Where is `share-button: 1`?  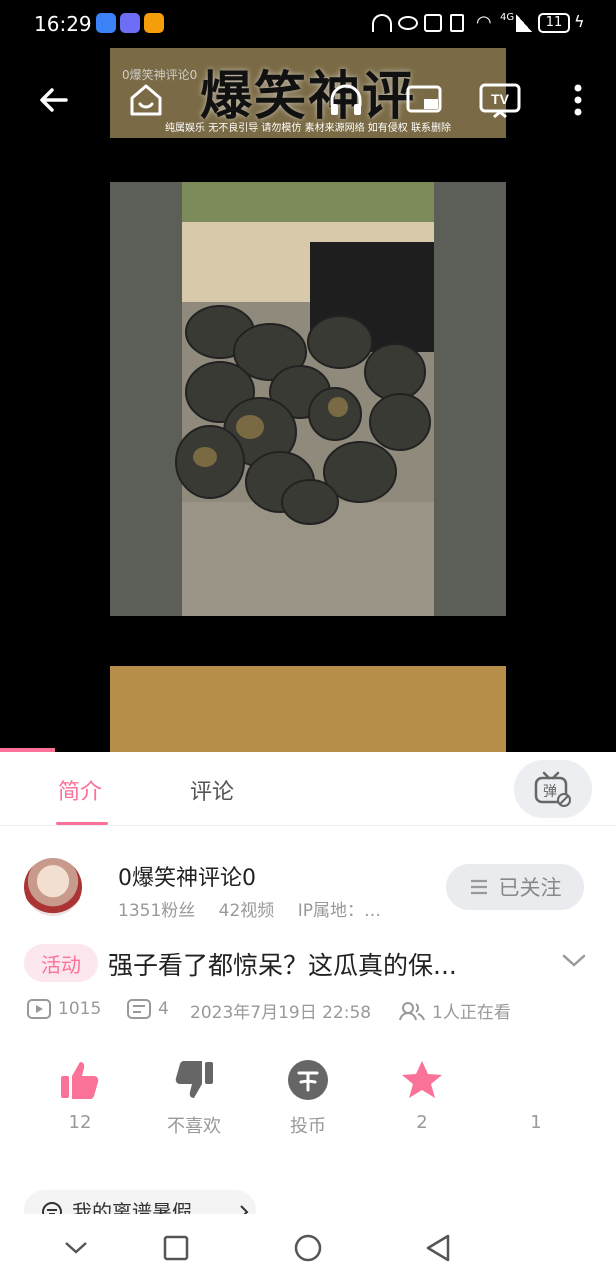 share-button: 1 is located at coordinates (536, 1092).